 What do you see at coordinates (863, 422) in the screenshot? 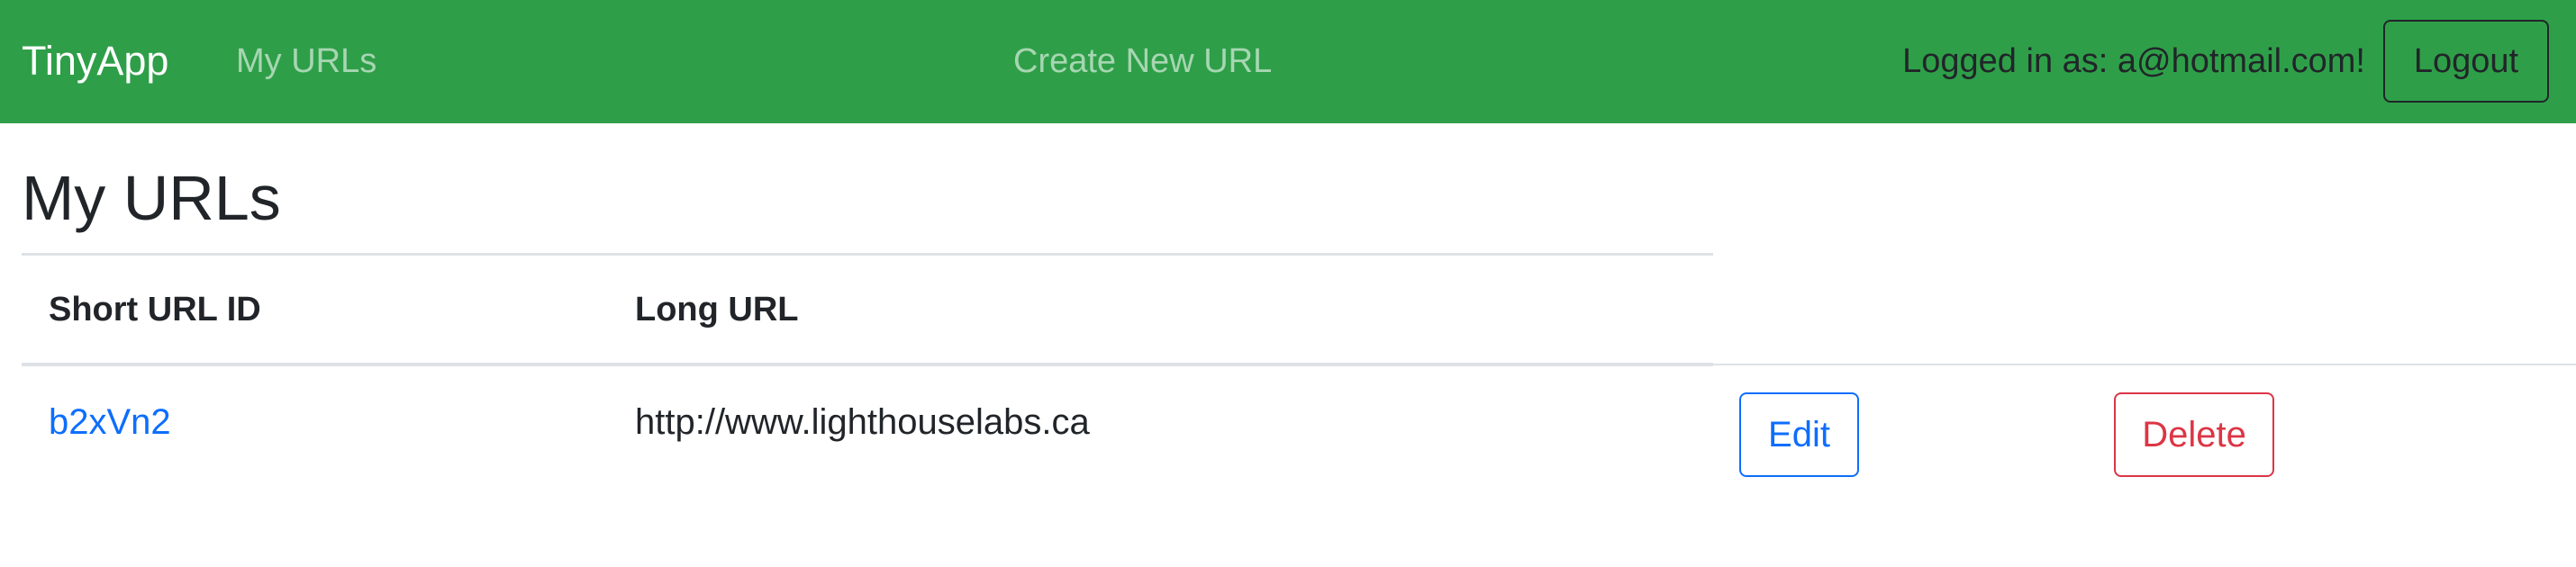
I see `long-url-text: http://www.lighthouselabs.ca` at bounding box center [863, 422].